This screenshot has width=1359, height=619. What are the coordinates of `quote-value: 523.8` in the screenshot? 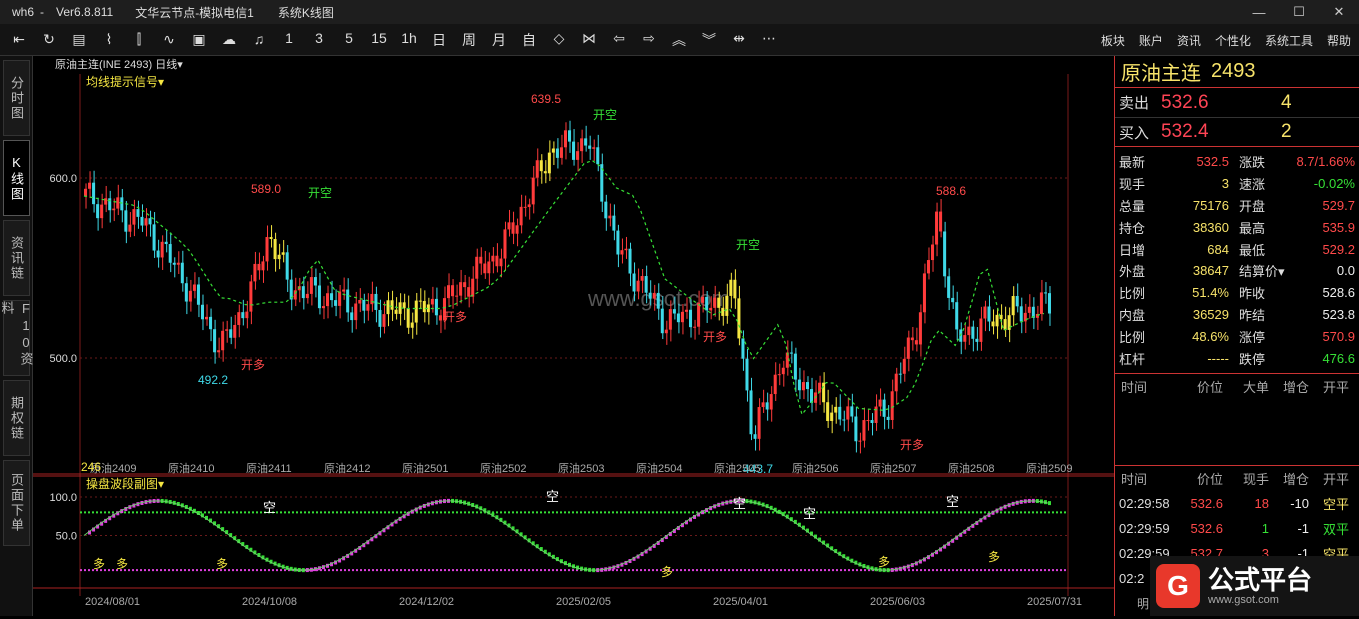 It's located at (1338, 314).